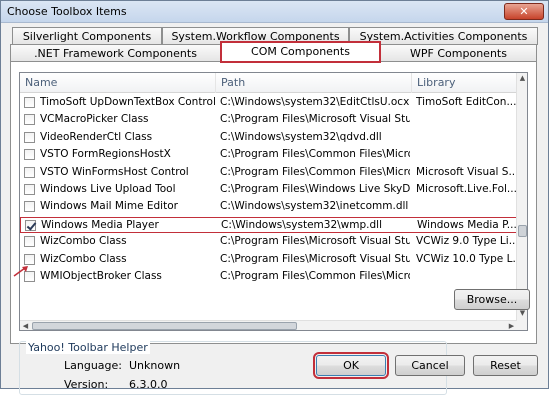 This screenshot has height=395, width=549. I want to click on group-title: Yahoo! Toolbar Helper, so click(88, 347).